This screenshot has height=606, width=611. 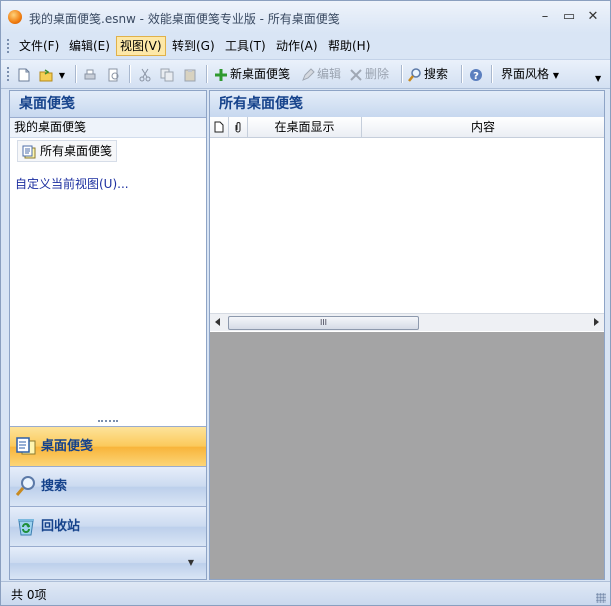 What do you see at coordinates (54, 486) in the screenshot?
I see `nav-search-label: 搜索` at bounding box center [54, 486].